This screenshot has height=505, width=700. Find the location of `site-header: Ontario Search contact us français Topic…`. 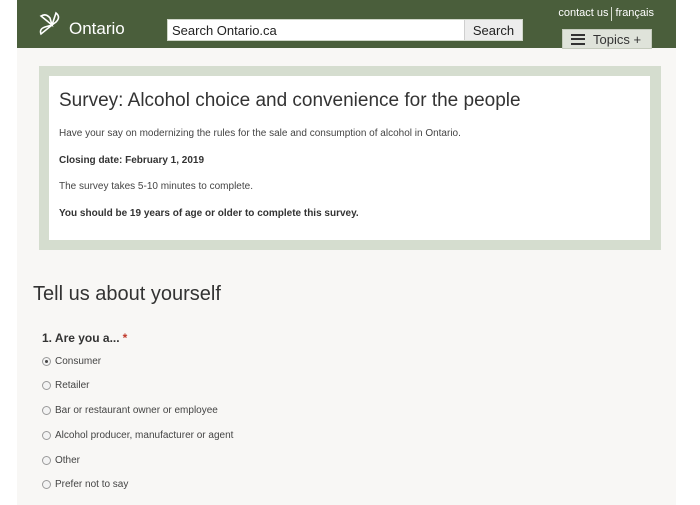

site-header: Ontario Search contact us français Topic… is located at coordinates (346, 24).